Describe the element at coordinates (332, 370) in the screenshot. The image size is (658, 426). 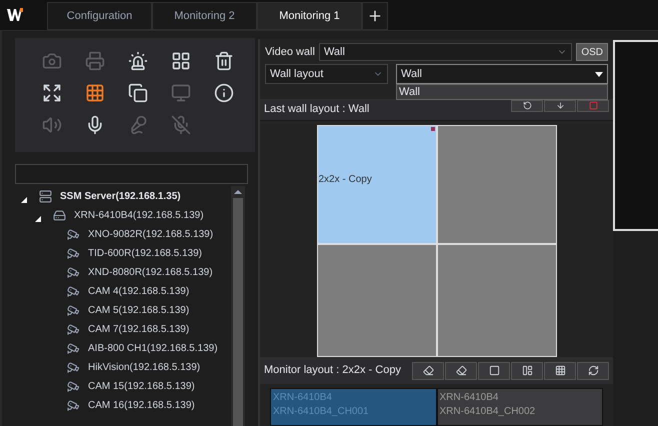
I see `monitor-layout-label: Monitor layout : 2x2x - Copy` at that location.